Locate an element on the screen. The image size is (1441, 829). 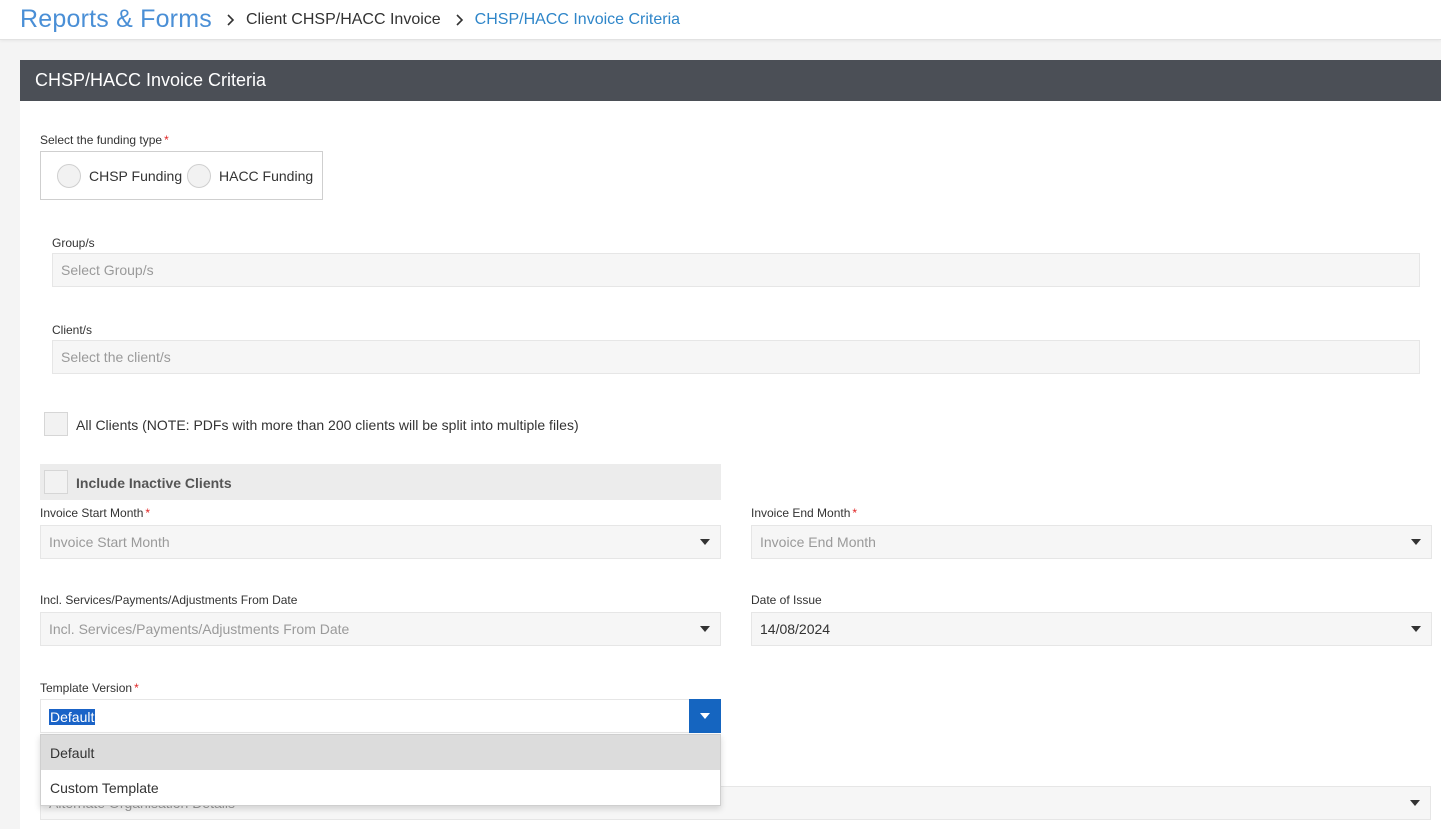
chsp-funding-label: CHSP Funding is located at coordinates (135, 176).